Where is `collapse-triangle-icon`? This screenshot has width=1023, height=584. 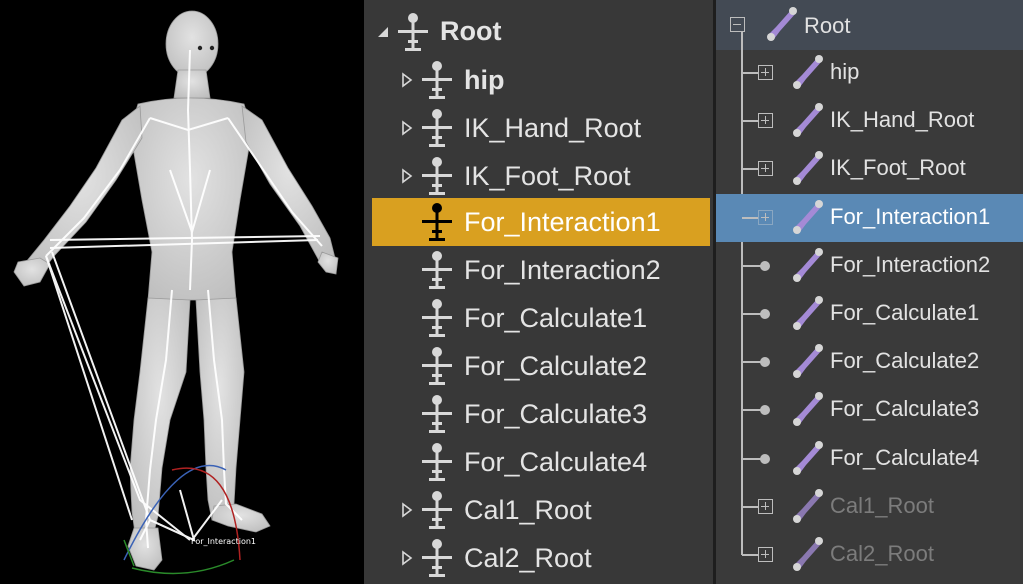 collapse-triangle-icon is located at coordinates (383, 32).